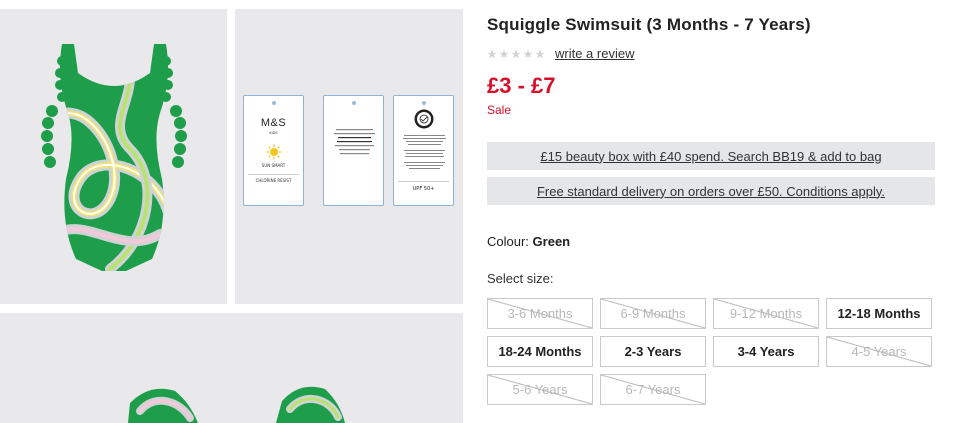 The height and width of the screenshot is (423, 964). Describe the element at coordinates (594, 53) in the screenshot. I see `write-review-link: write a review` at that location.